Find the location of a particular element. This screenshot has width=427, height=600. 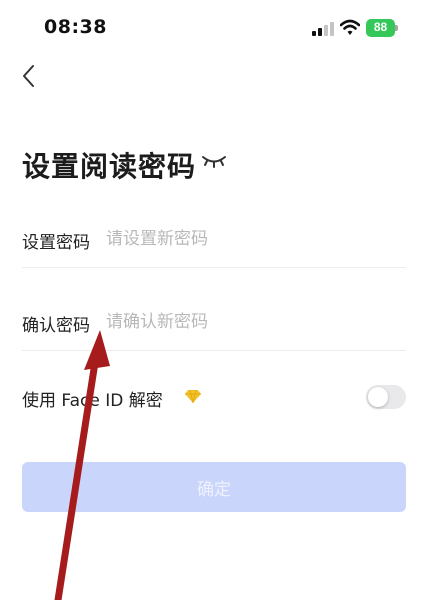

faceid-toggle is located at coordinates (386, 397).